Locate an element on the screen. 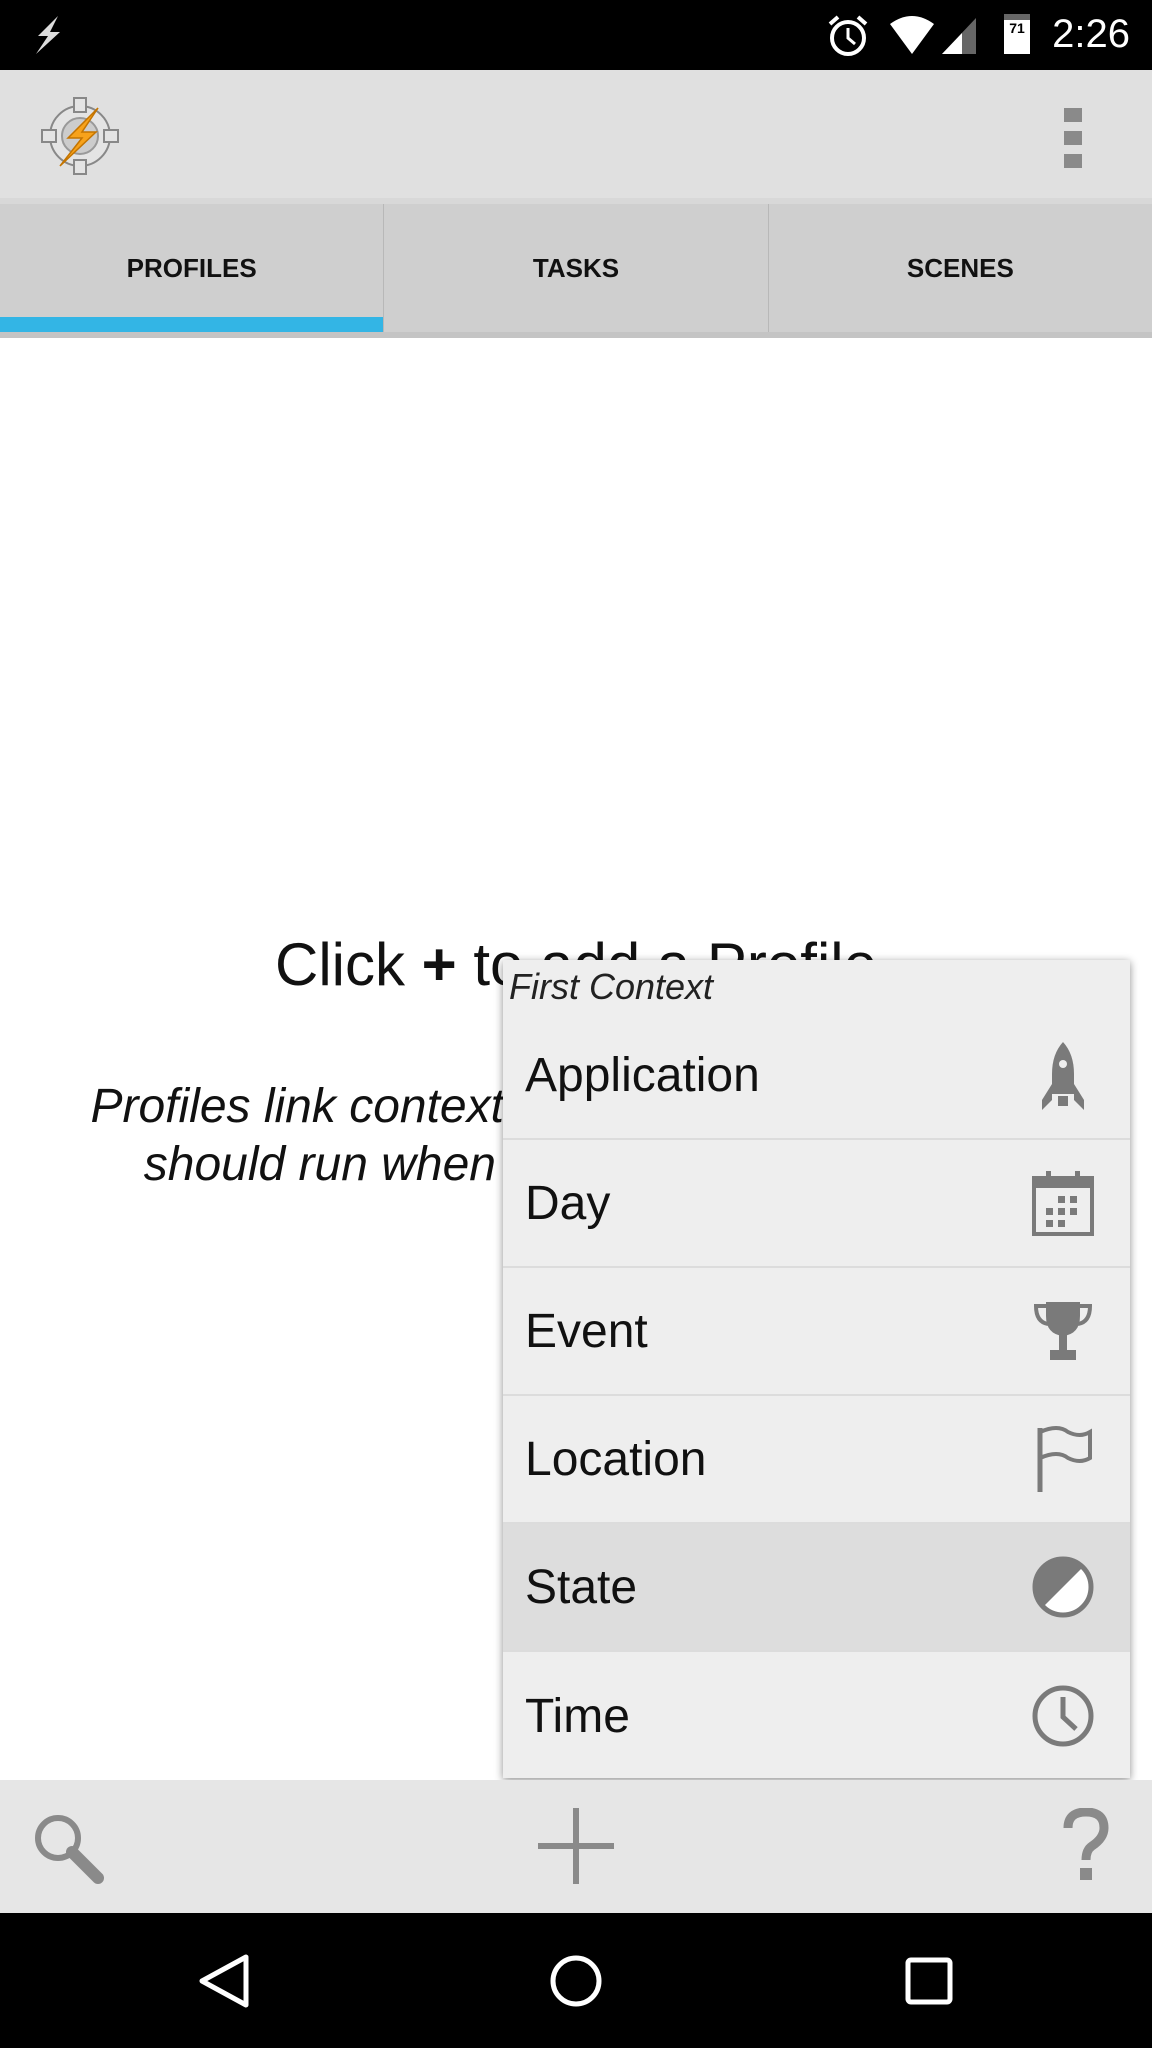  plus-symbol: + is located at coordinates (439, 964).